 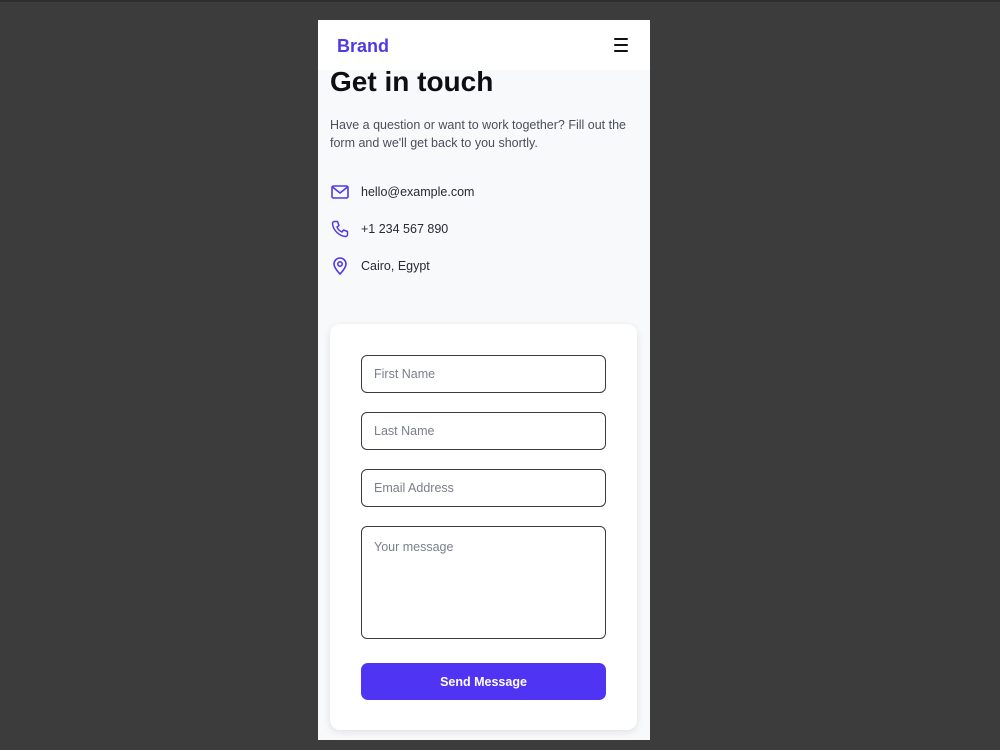 I want to click on send-message-button: Send Message, so click(x=483, y=681).